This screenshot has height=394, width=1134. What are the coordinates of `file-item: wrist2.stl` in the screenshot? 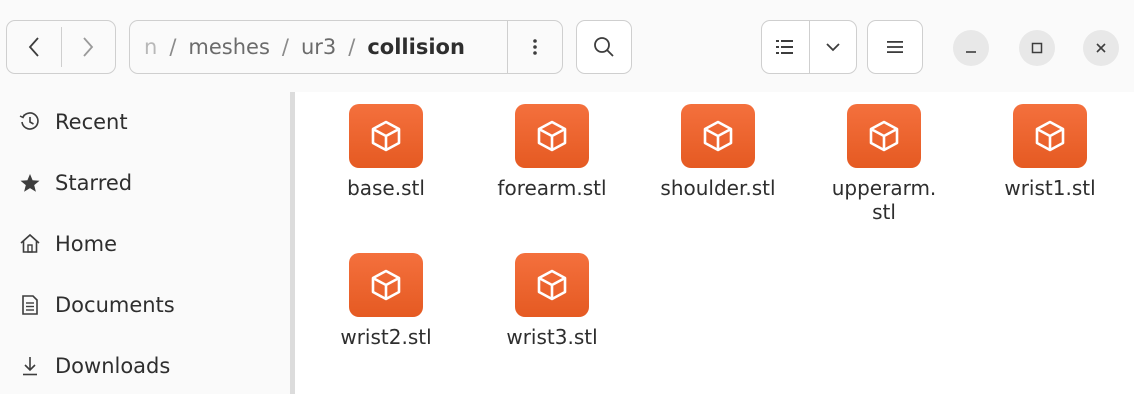 It's located at (386, 301).